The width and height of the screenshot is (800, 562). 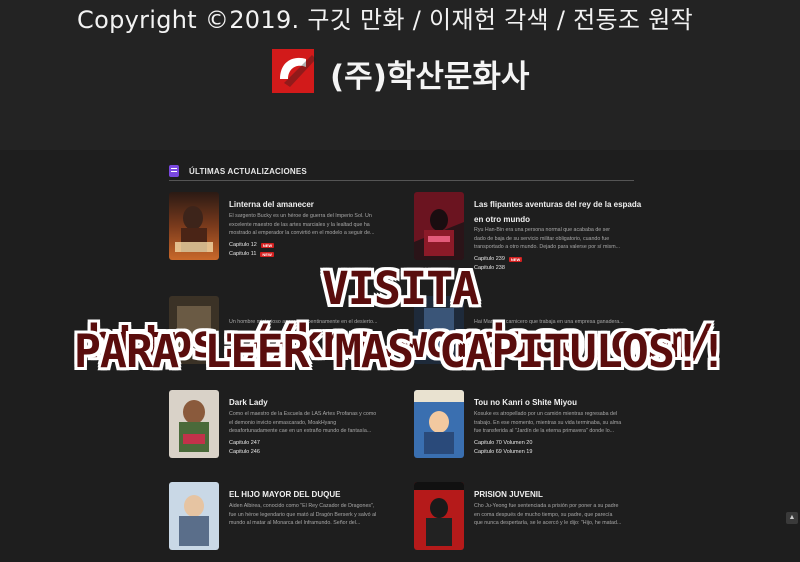 I want to click on copyright-text: Copyright ©2019. 구깃 만화 / 이재헌 각색 / 전동조 원작, so click(x=385, y=20).